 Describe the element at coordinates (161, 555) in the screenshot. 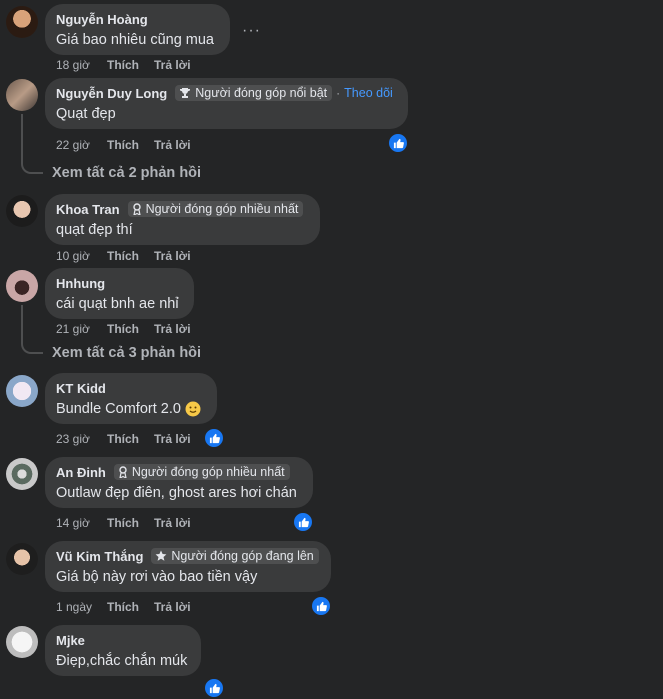

I see `star-icon` at that location.